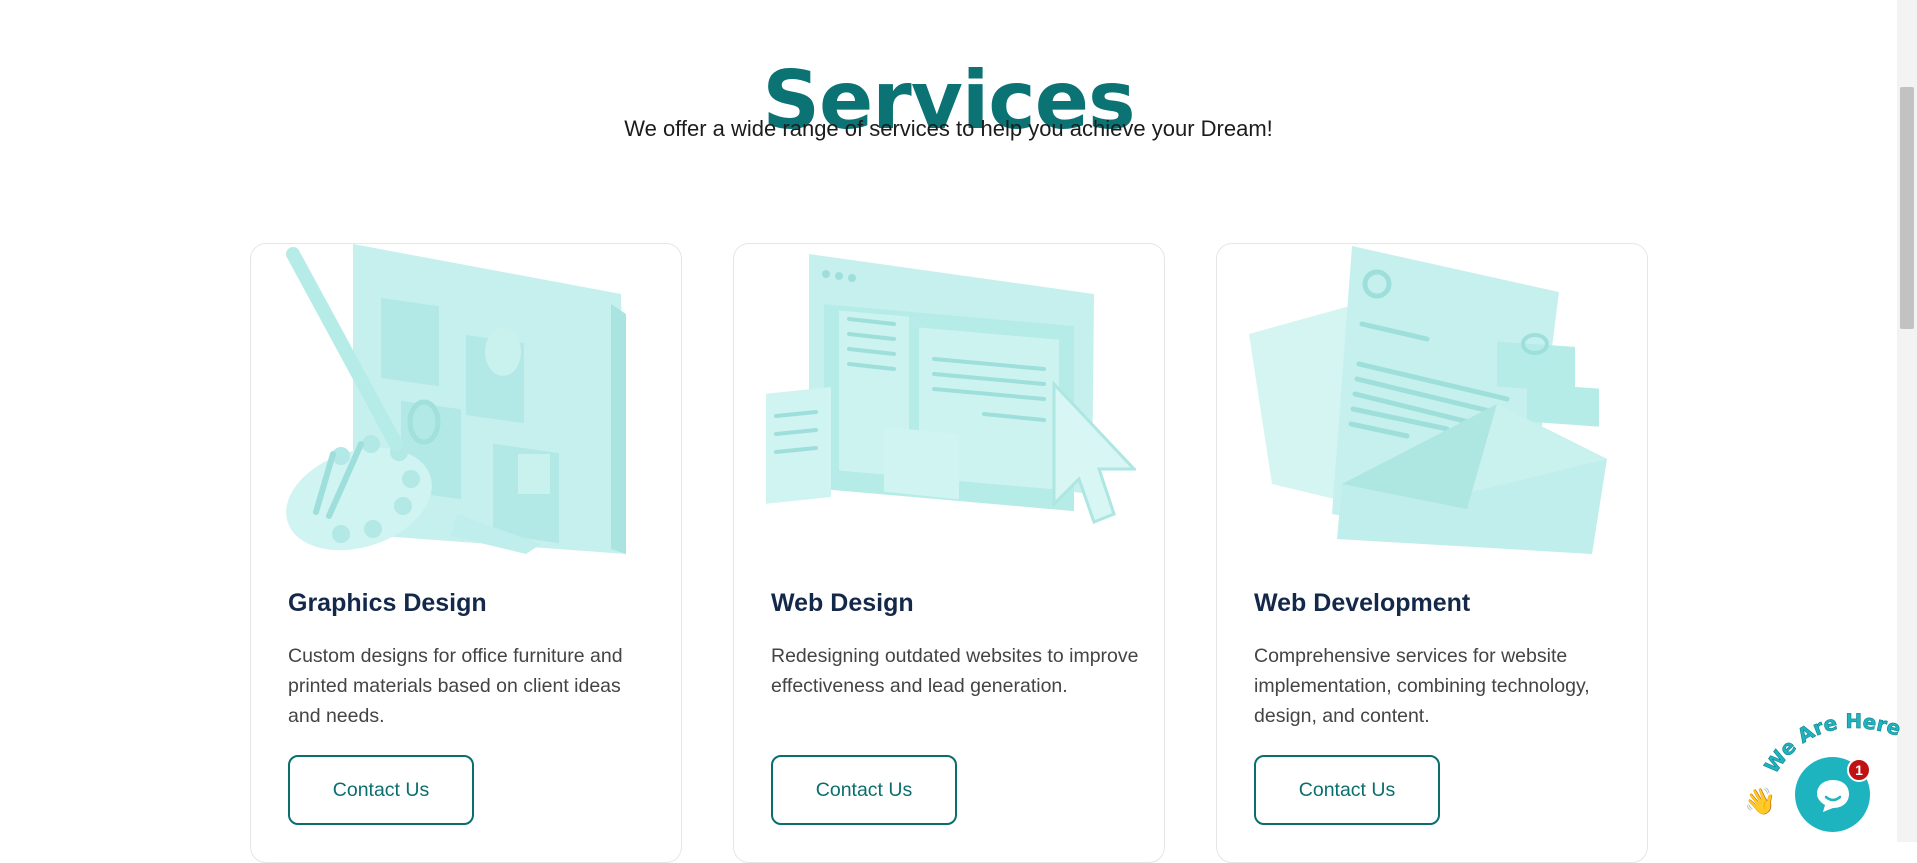 This screenshot has height=863, width=1917. I want to click on chat-bubble-icon, so click(1832, 795).